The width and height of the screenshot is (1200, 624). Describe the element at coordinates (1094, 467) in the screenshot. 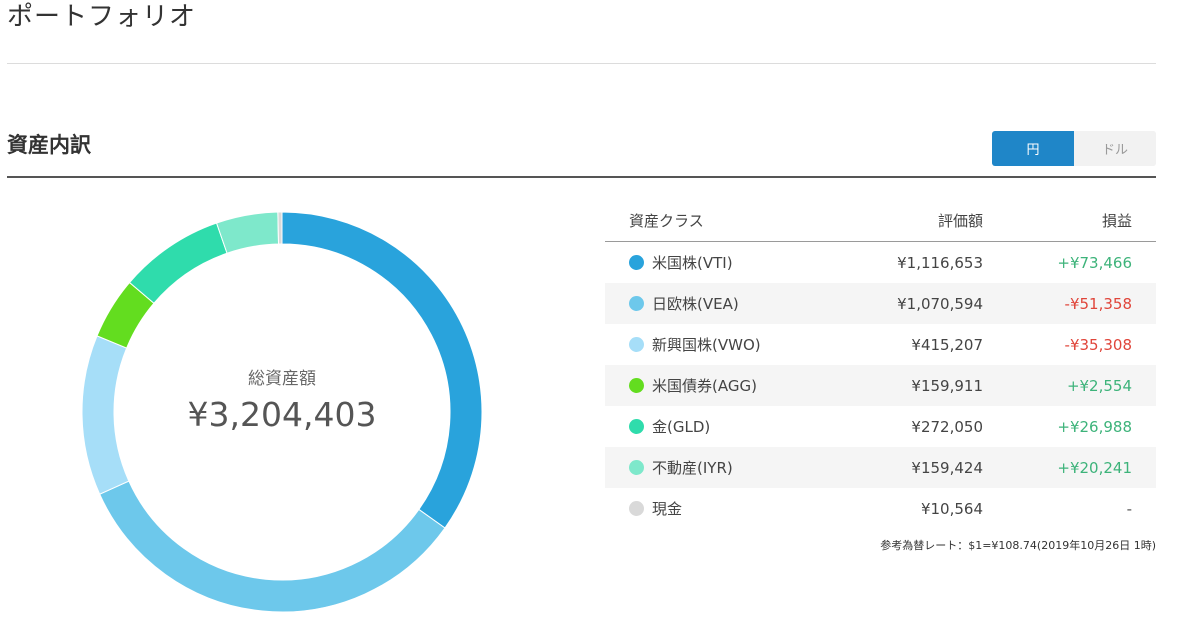

I see `asset-profit-loss: +¥20,241` at that location.